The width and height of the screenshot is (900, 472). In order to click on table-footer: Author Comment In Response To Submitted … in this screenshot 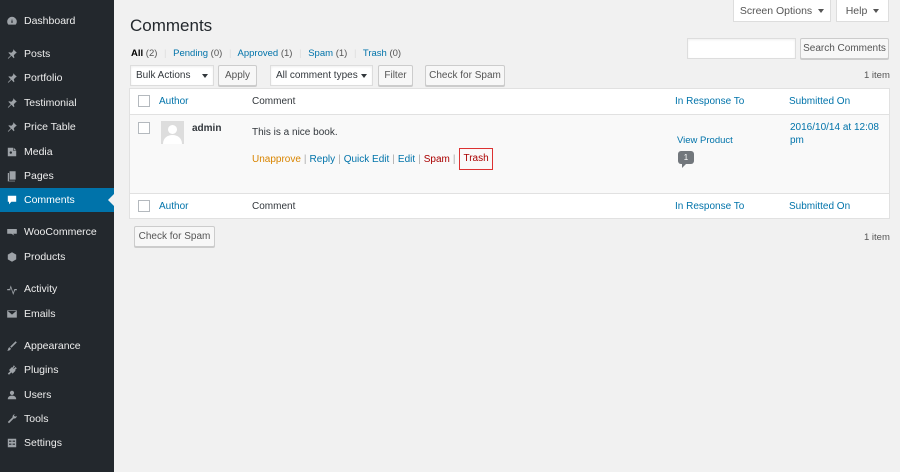, I will do `click(509, 206)`.